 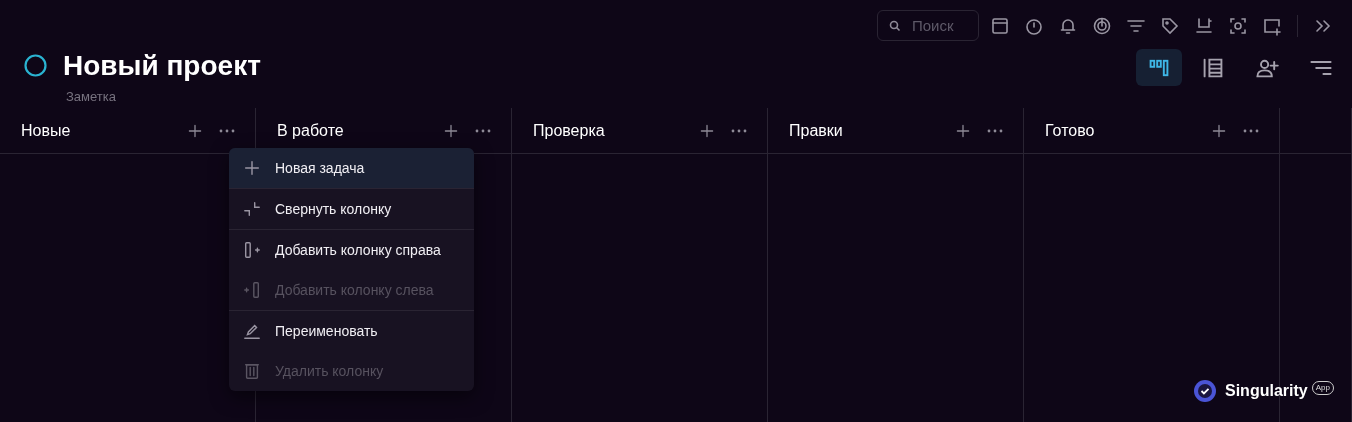 What do you see at coordinates (252, 209) in the screenshot?
I see `collapse-icon` at bounding box center [252, 209].